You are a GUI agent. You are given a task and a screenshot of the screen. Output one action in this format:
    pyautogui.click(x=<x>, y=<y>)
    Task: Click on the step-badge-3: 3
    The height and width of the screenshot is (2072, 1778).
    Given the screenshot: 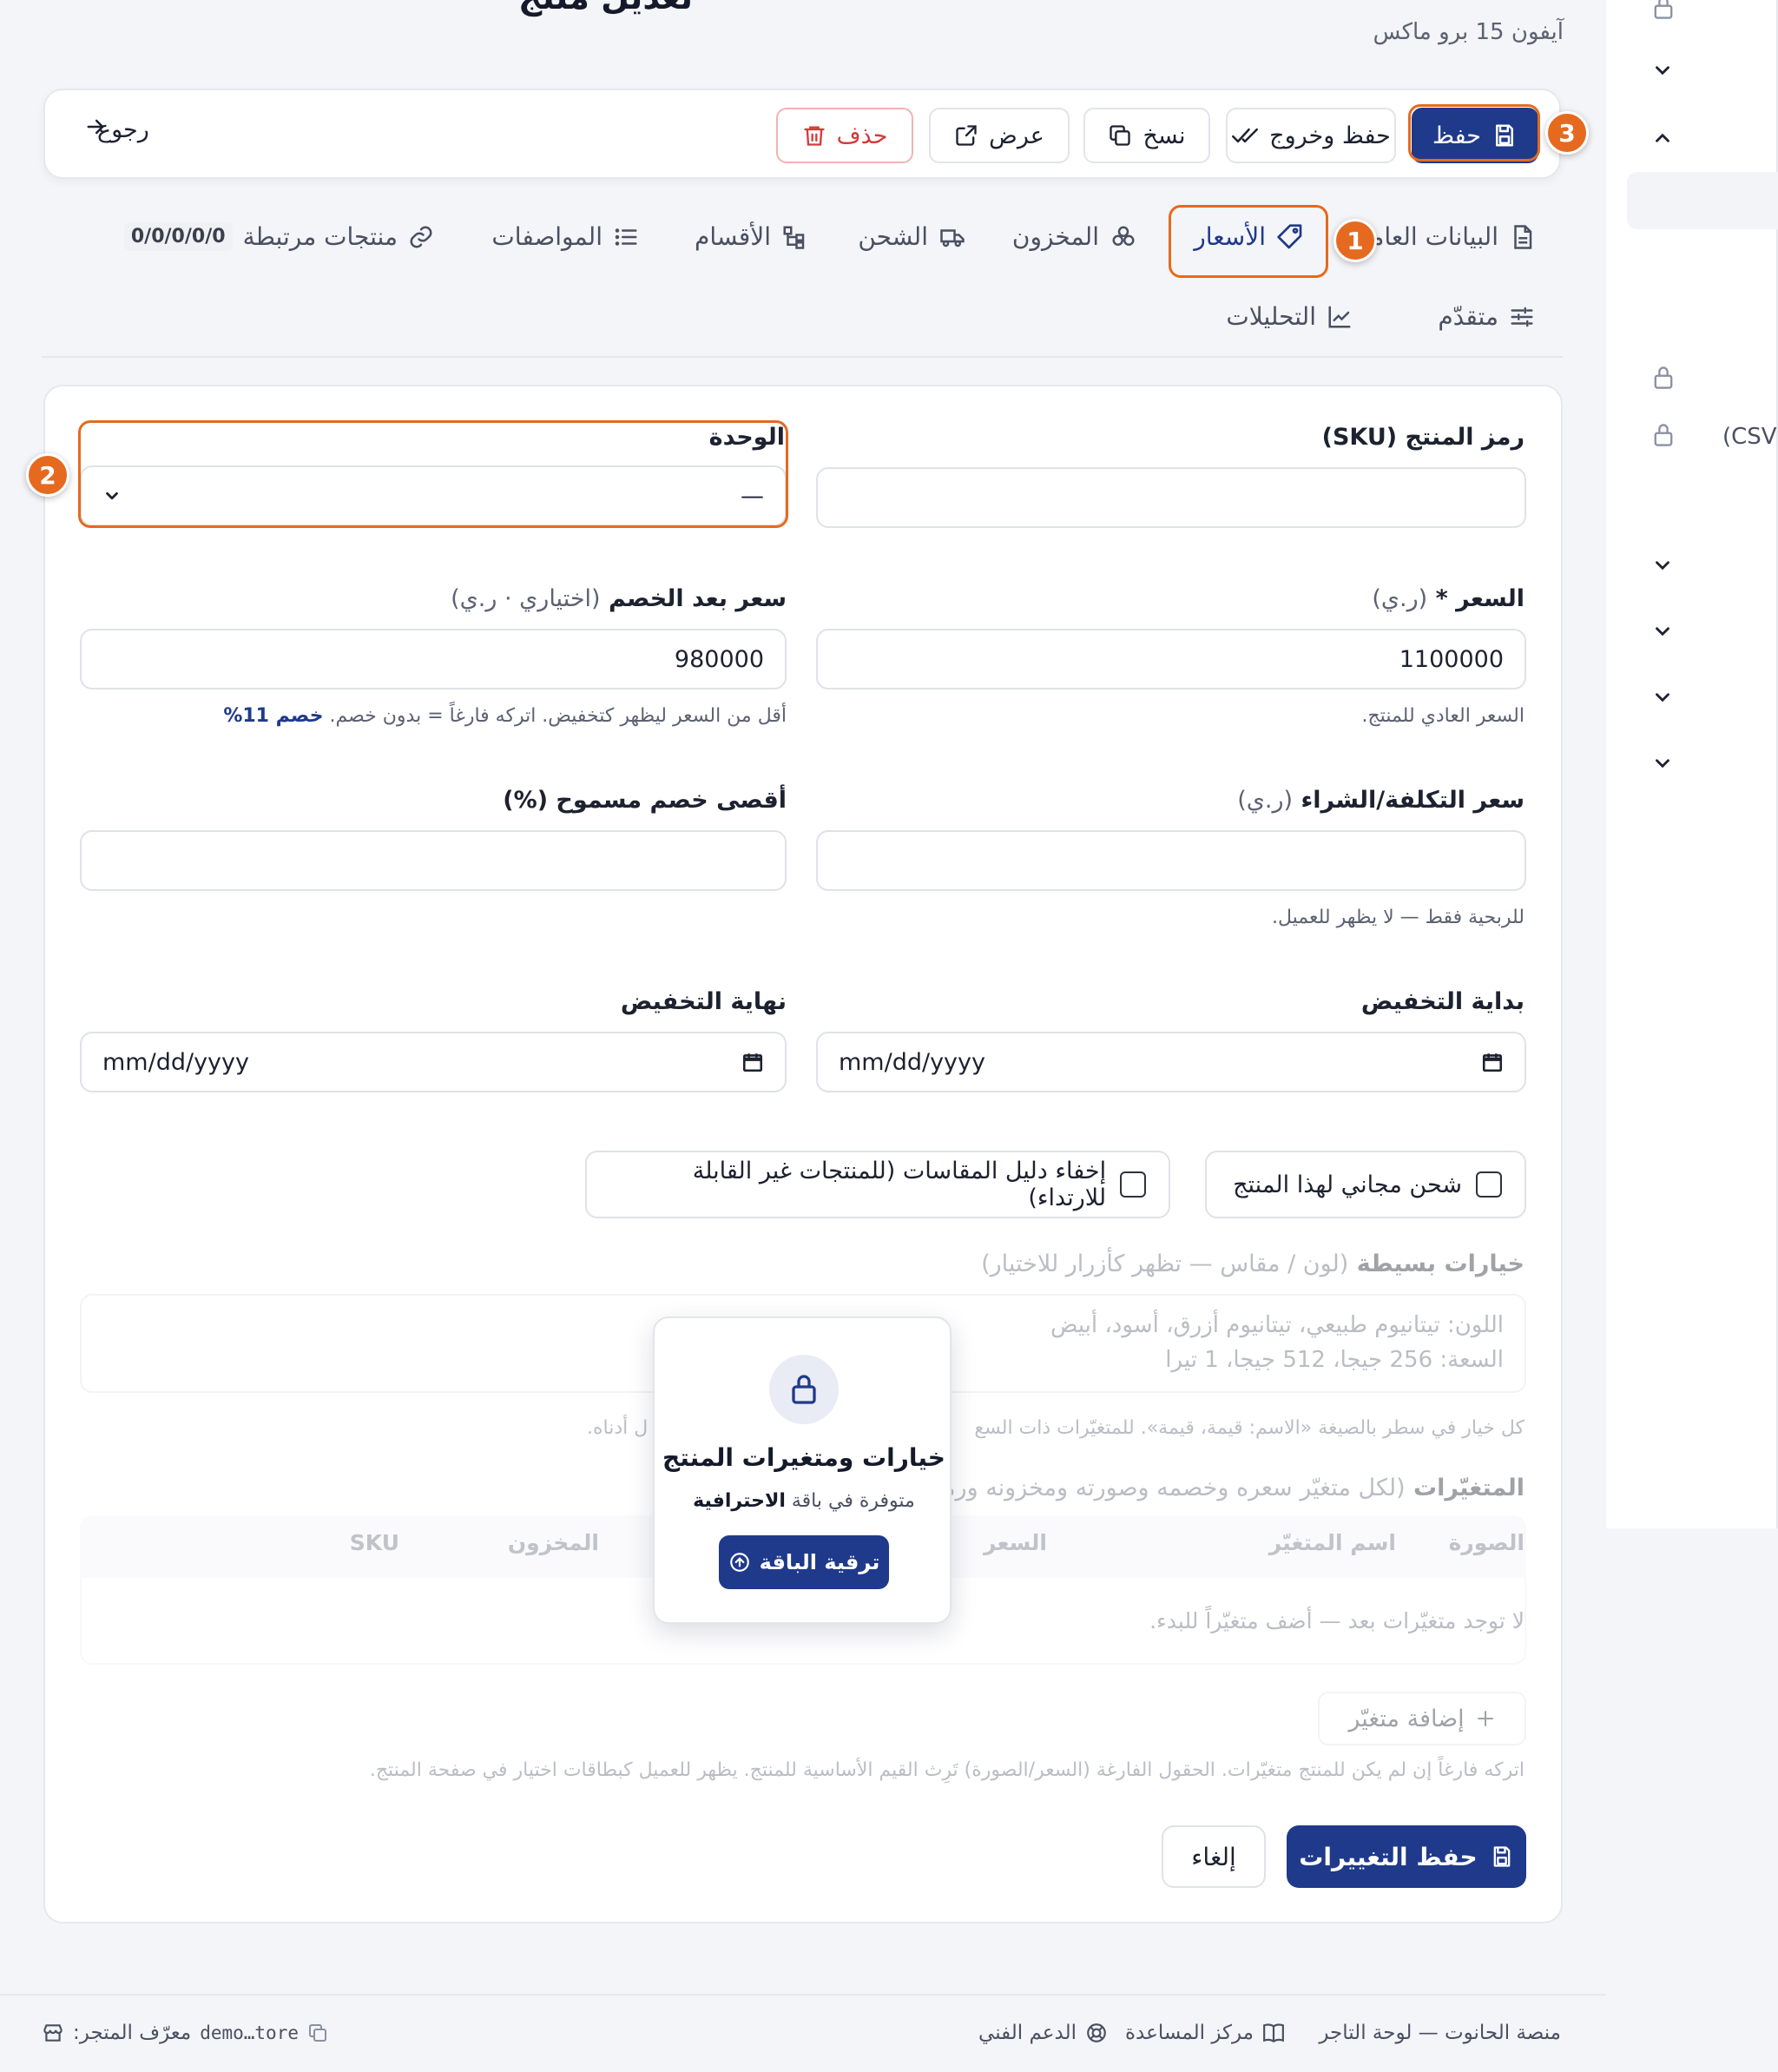 What is the action you would take?
    pyautogui.click(x=1567, y=133)
    